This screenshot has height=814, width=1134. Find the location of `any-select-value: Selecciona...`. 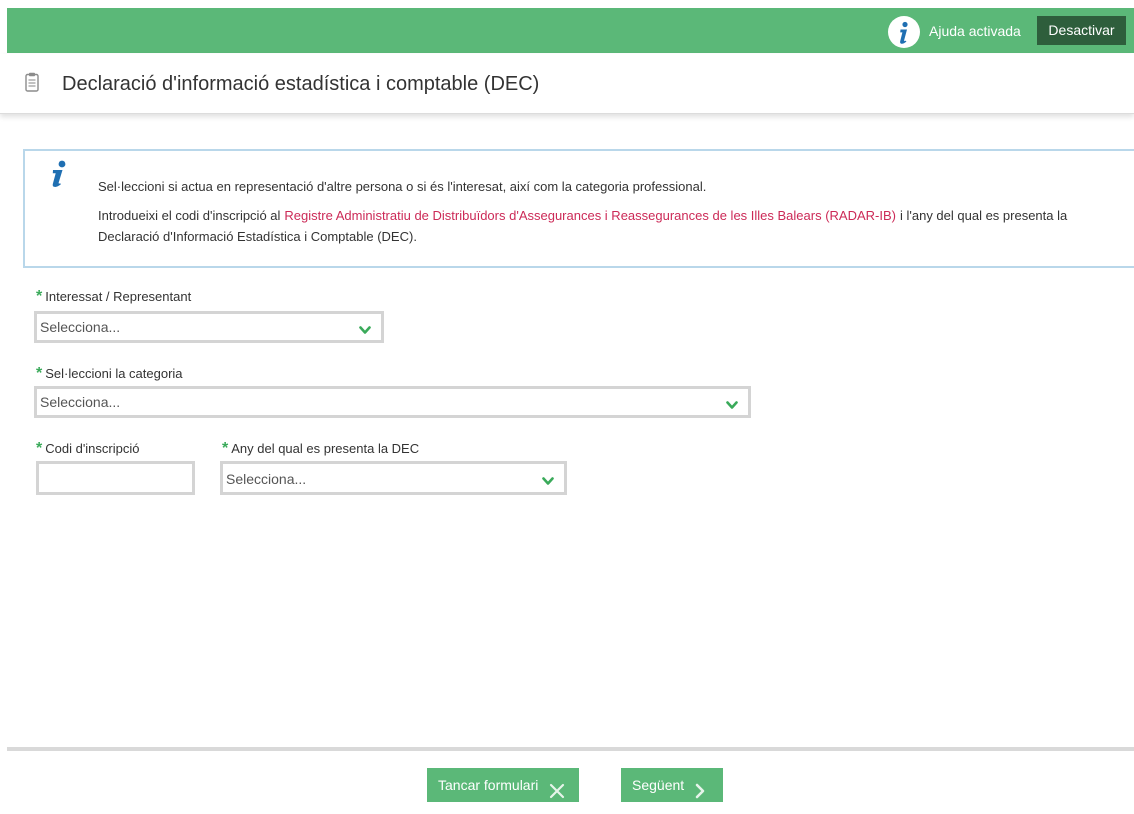

any-select-value: Selecciona... is located at coordinates (266, 479).